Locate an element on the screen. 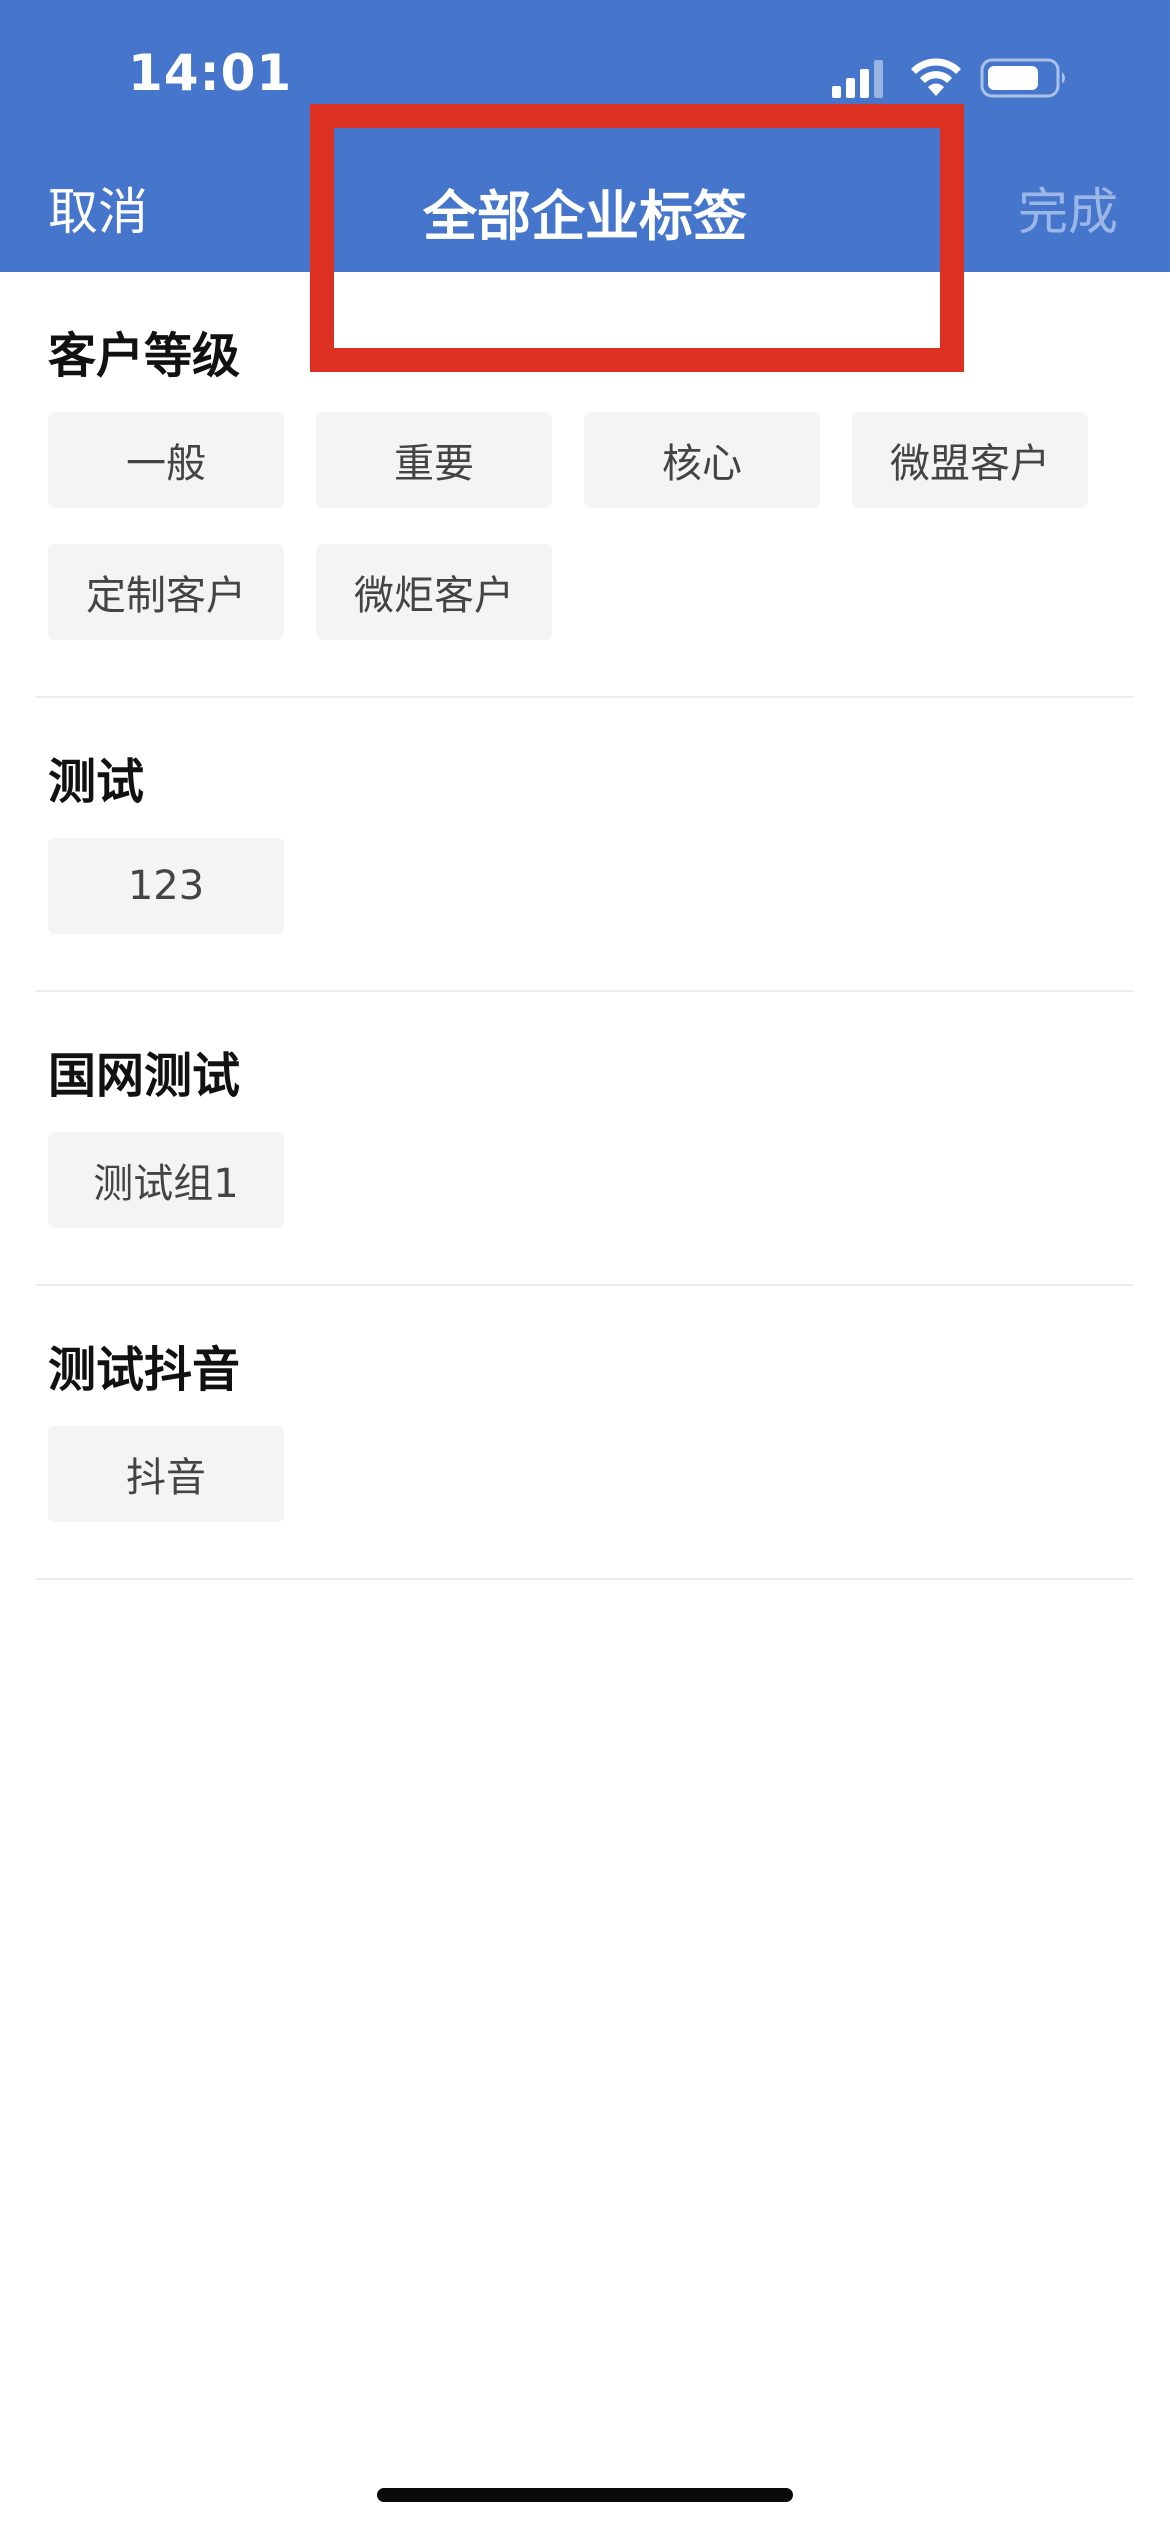  tag-list: 测试组1 is located at coordinates (585, 1180).